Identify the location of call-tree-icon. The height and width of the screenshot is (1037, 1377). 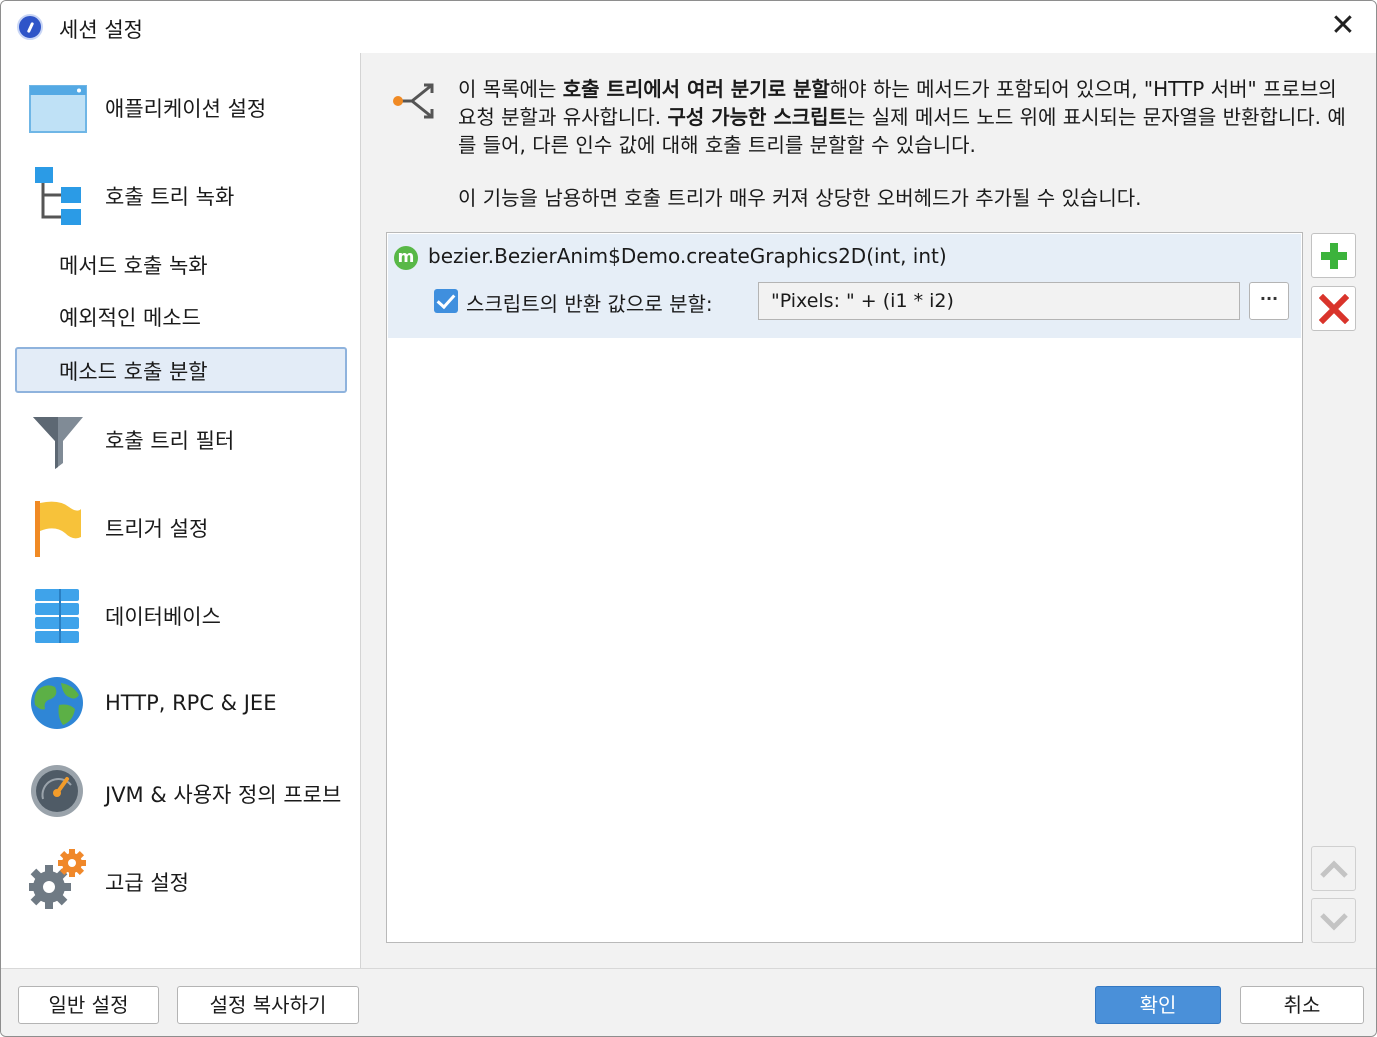
(58, 196).